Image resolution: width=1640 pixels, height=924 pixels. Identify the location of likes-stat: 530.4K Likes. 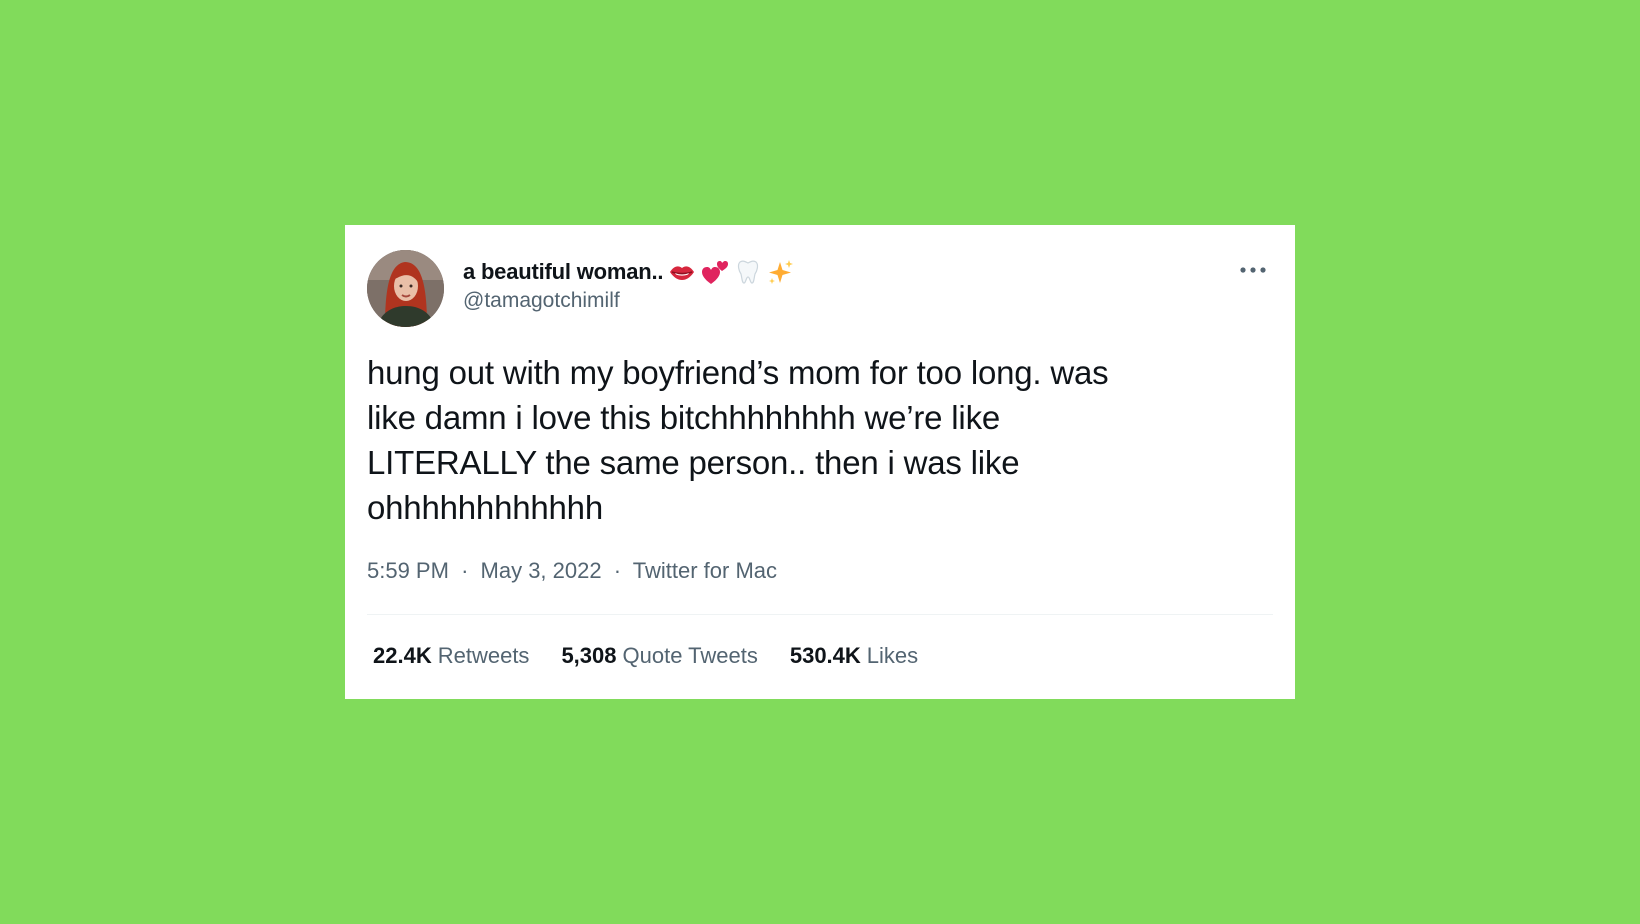
(854, 656).